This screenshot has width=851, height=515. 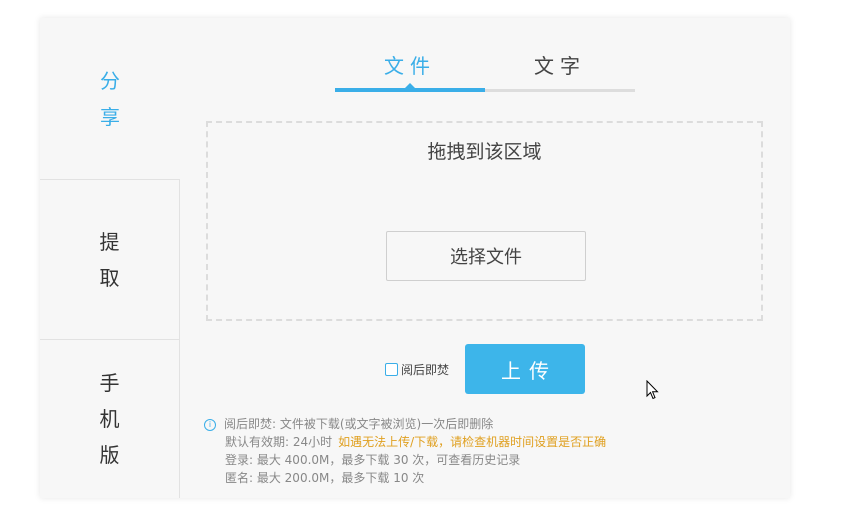 What do you see at coordinates (109, 383) in the screenshot?
I see `sidebar-item-mobile-char-1: 手` at bounding box center [109, 383].